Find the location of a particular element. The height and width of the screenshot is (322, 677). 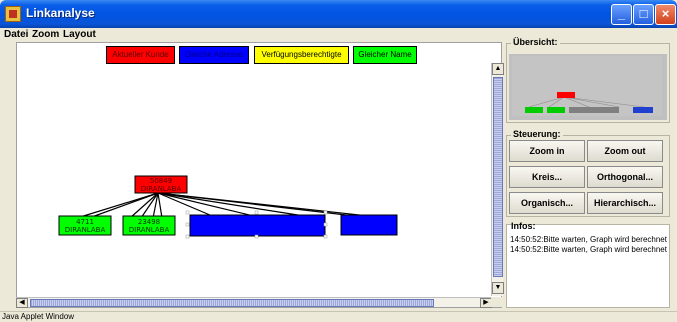

graph-node-n3 is located at coordinates (256, 224).